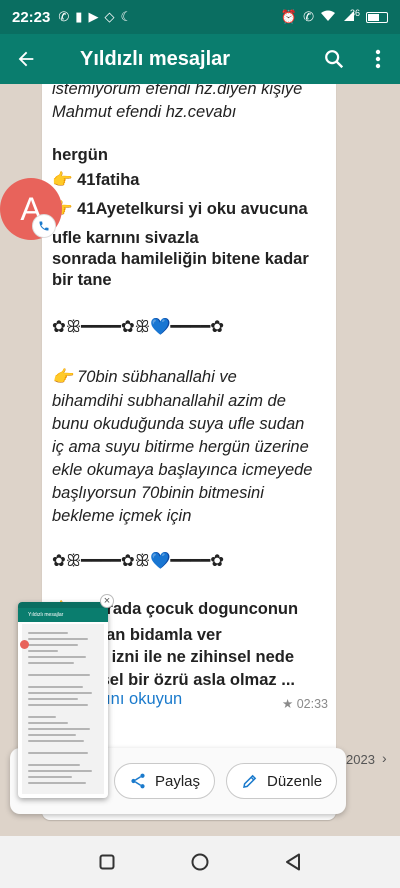  I want to click on youtube-icon: ▶, so click(93, 16).